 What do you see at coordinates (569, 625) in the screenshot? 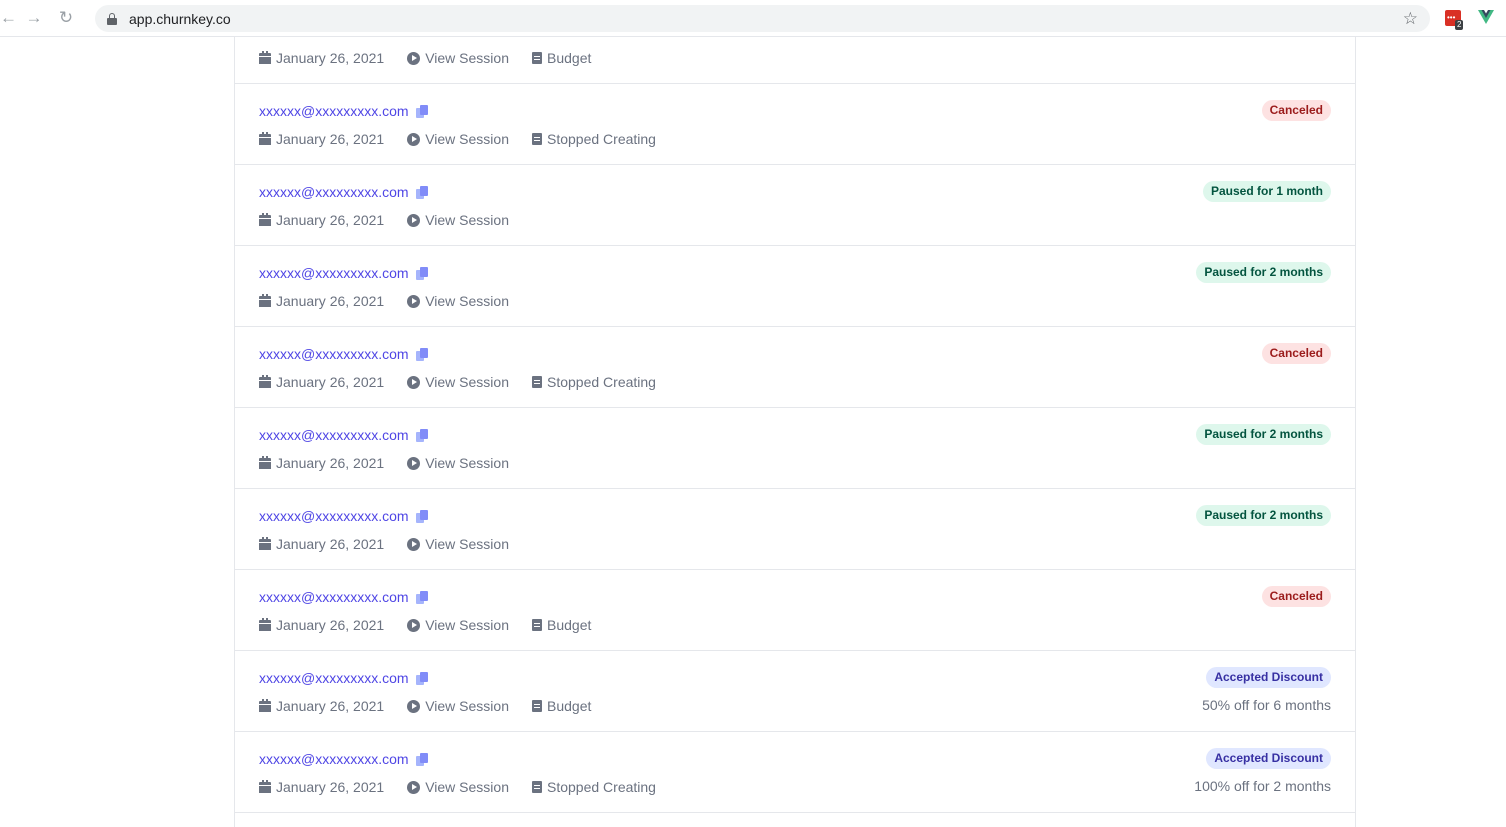
I see `cancel-reason: Budget` at bounding box center [569, 625].